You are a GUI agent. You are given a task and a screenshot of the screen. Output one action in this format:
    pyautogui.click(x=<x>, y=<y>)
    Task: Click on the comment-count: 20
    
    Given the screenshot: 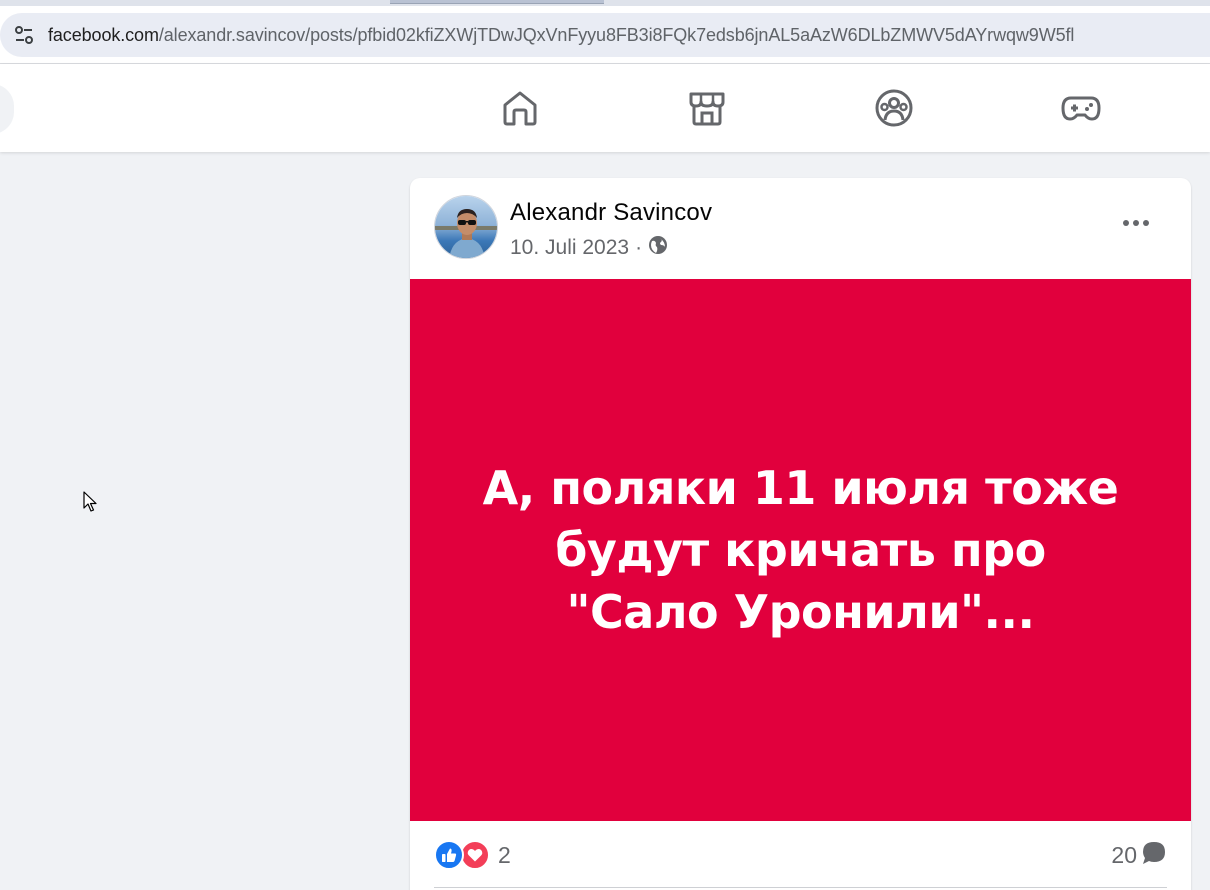 What is the action you would take?
    pyautogui.click(x=1124, y=855)
    